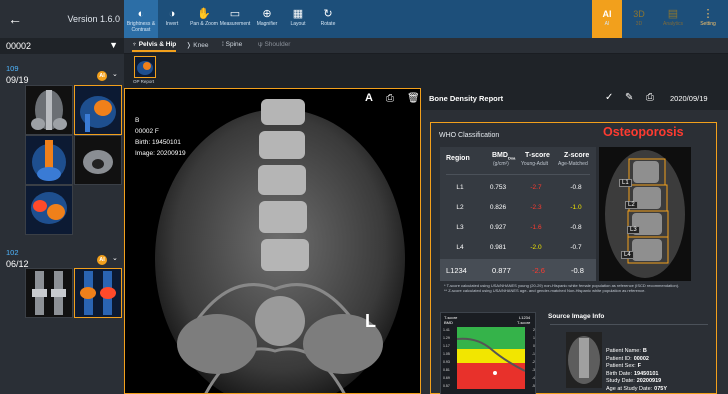  What do you see at coordinates (62, 19) in the screenshot?
I see `sidebar-header: ← Version 1.6.0` at bounding box center [62, 19].